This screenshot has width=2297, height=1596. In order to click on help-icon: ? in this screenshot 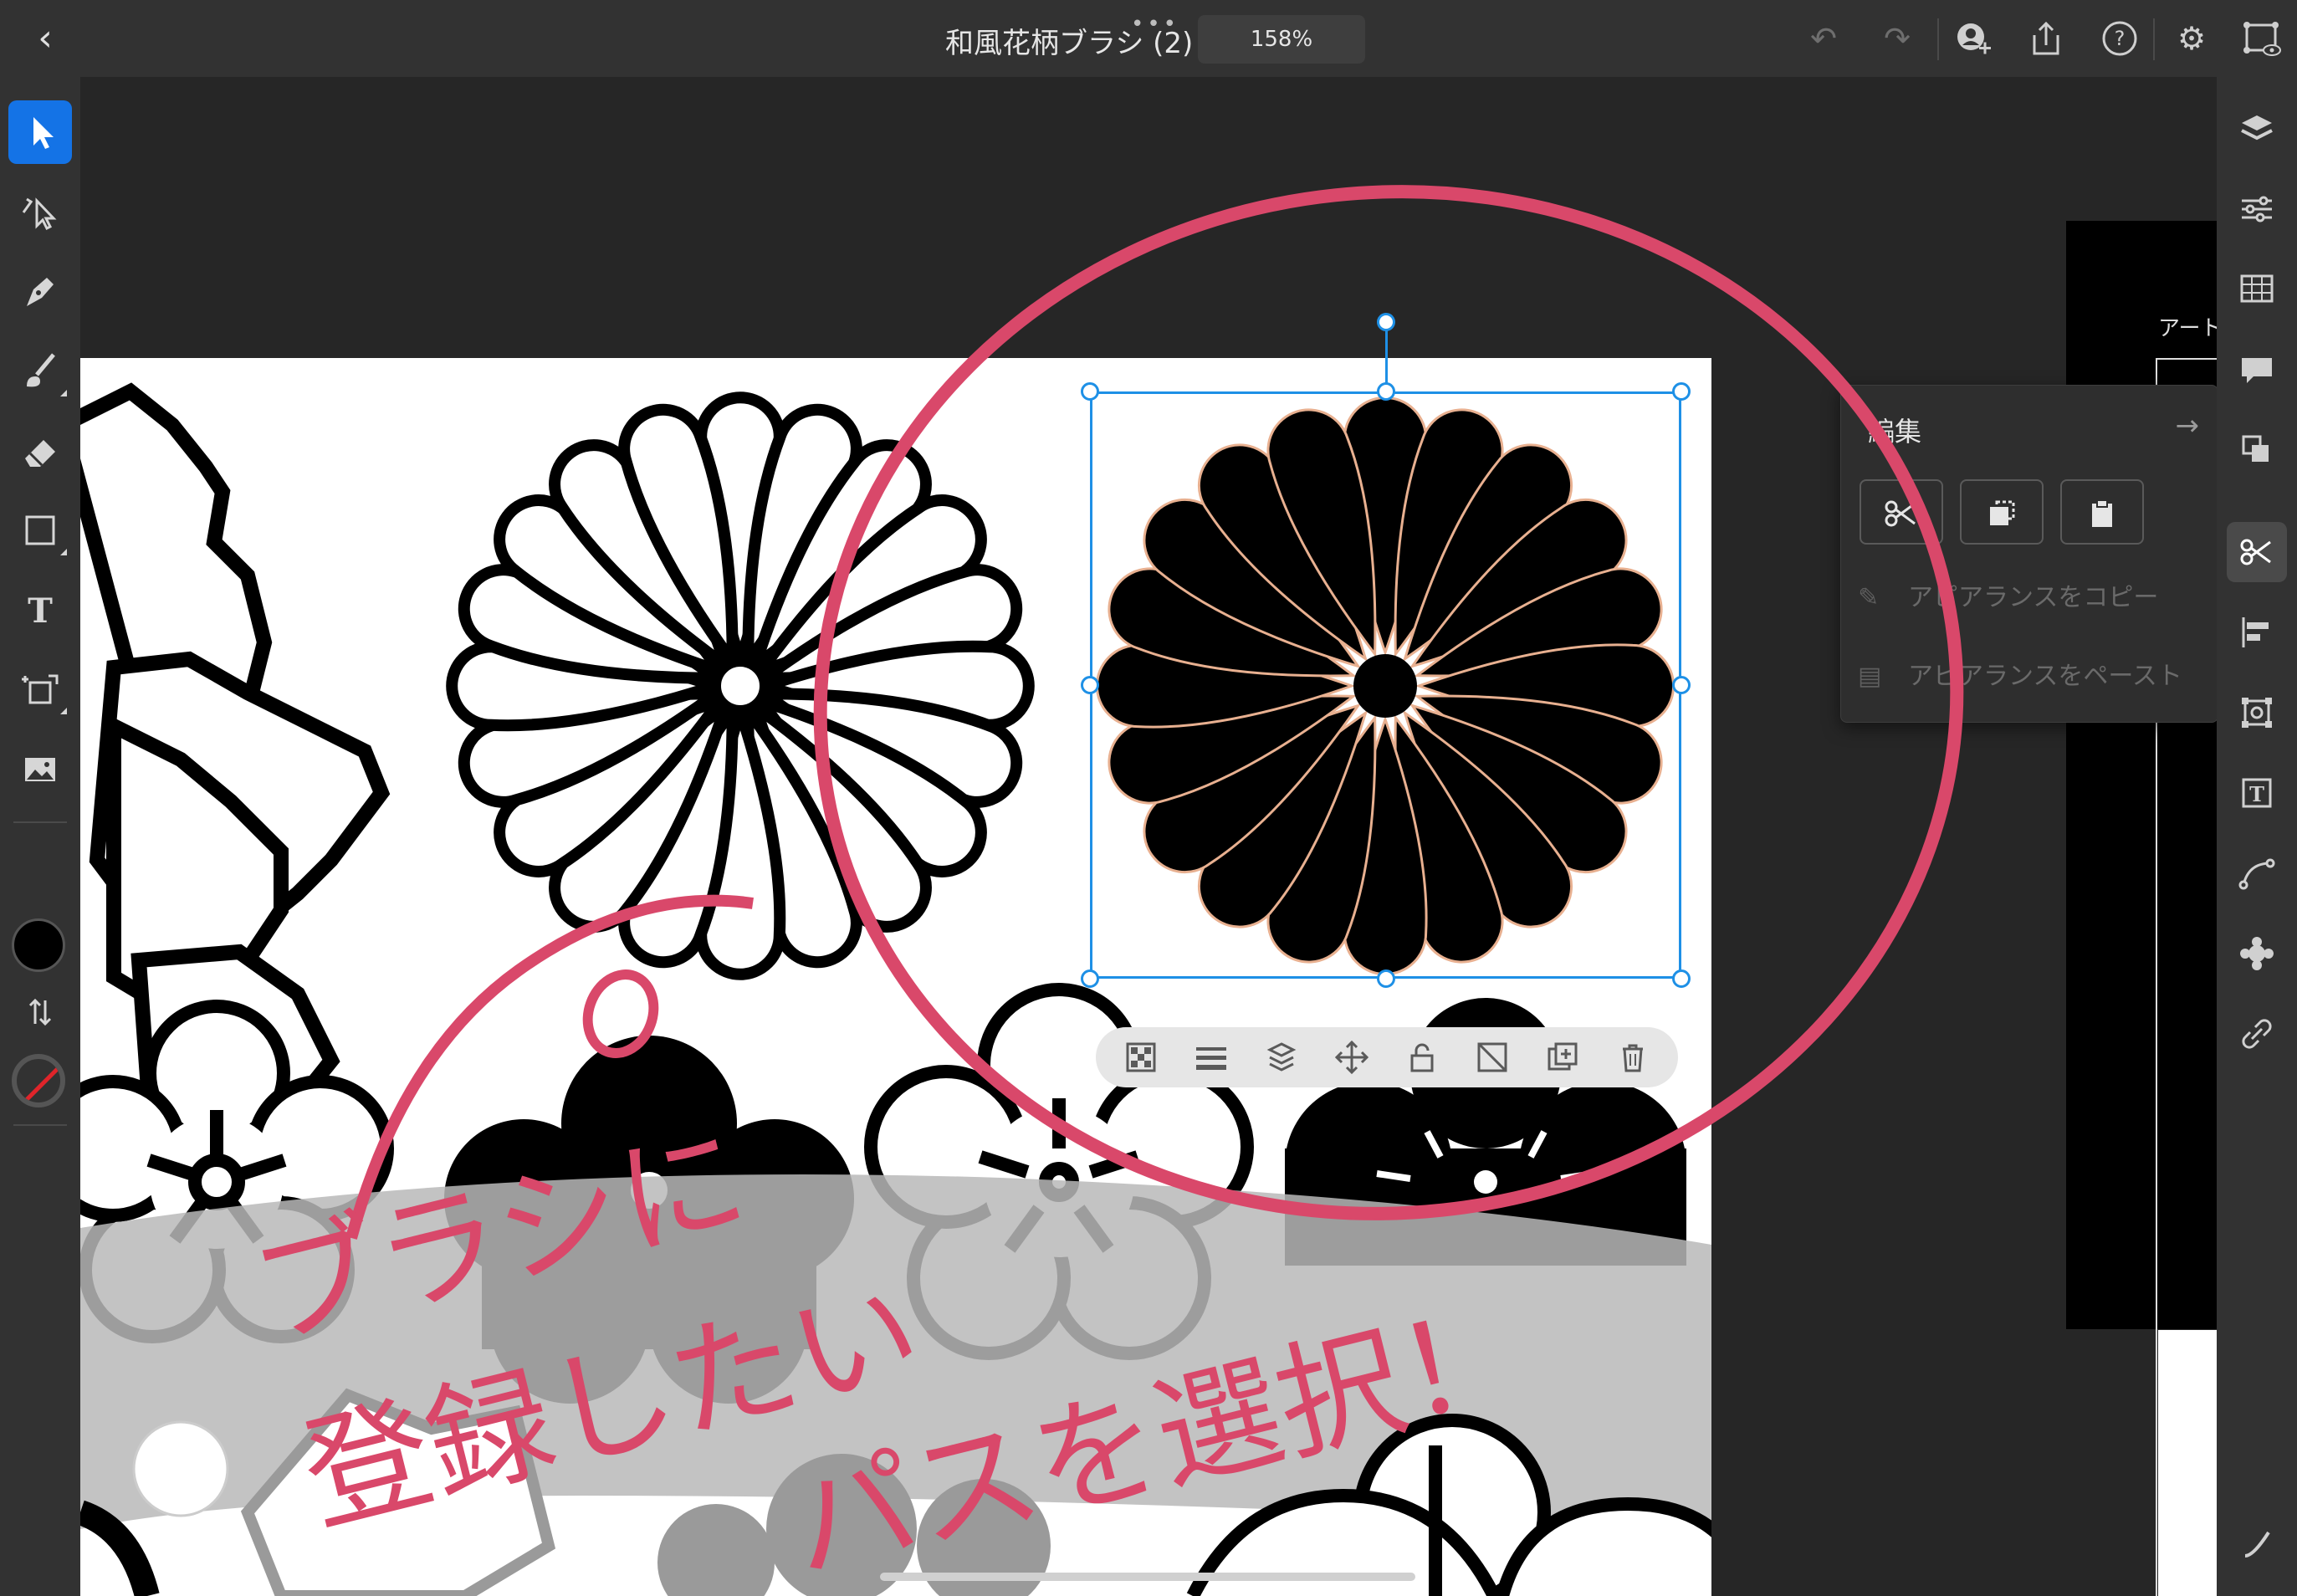, I will do `click(2120, 38)`.